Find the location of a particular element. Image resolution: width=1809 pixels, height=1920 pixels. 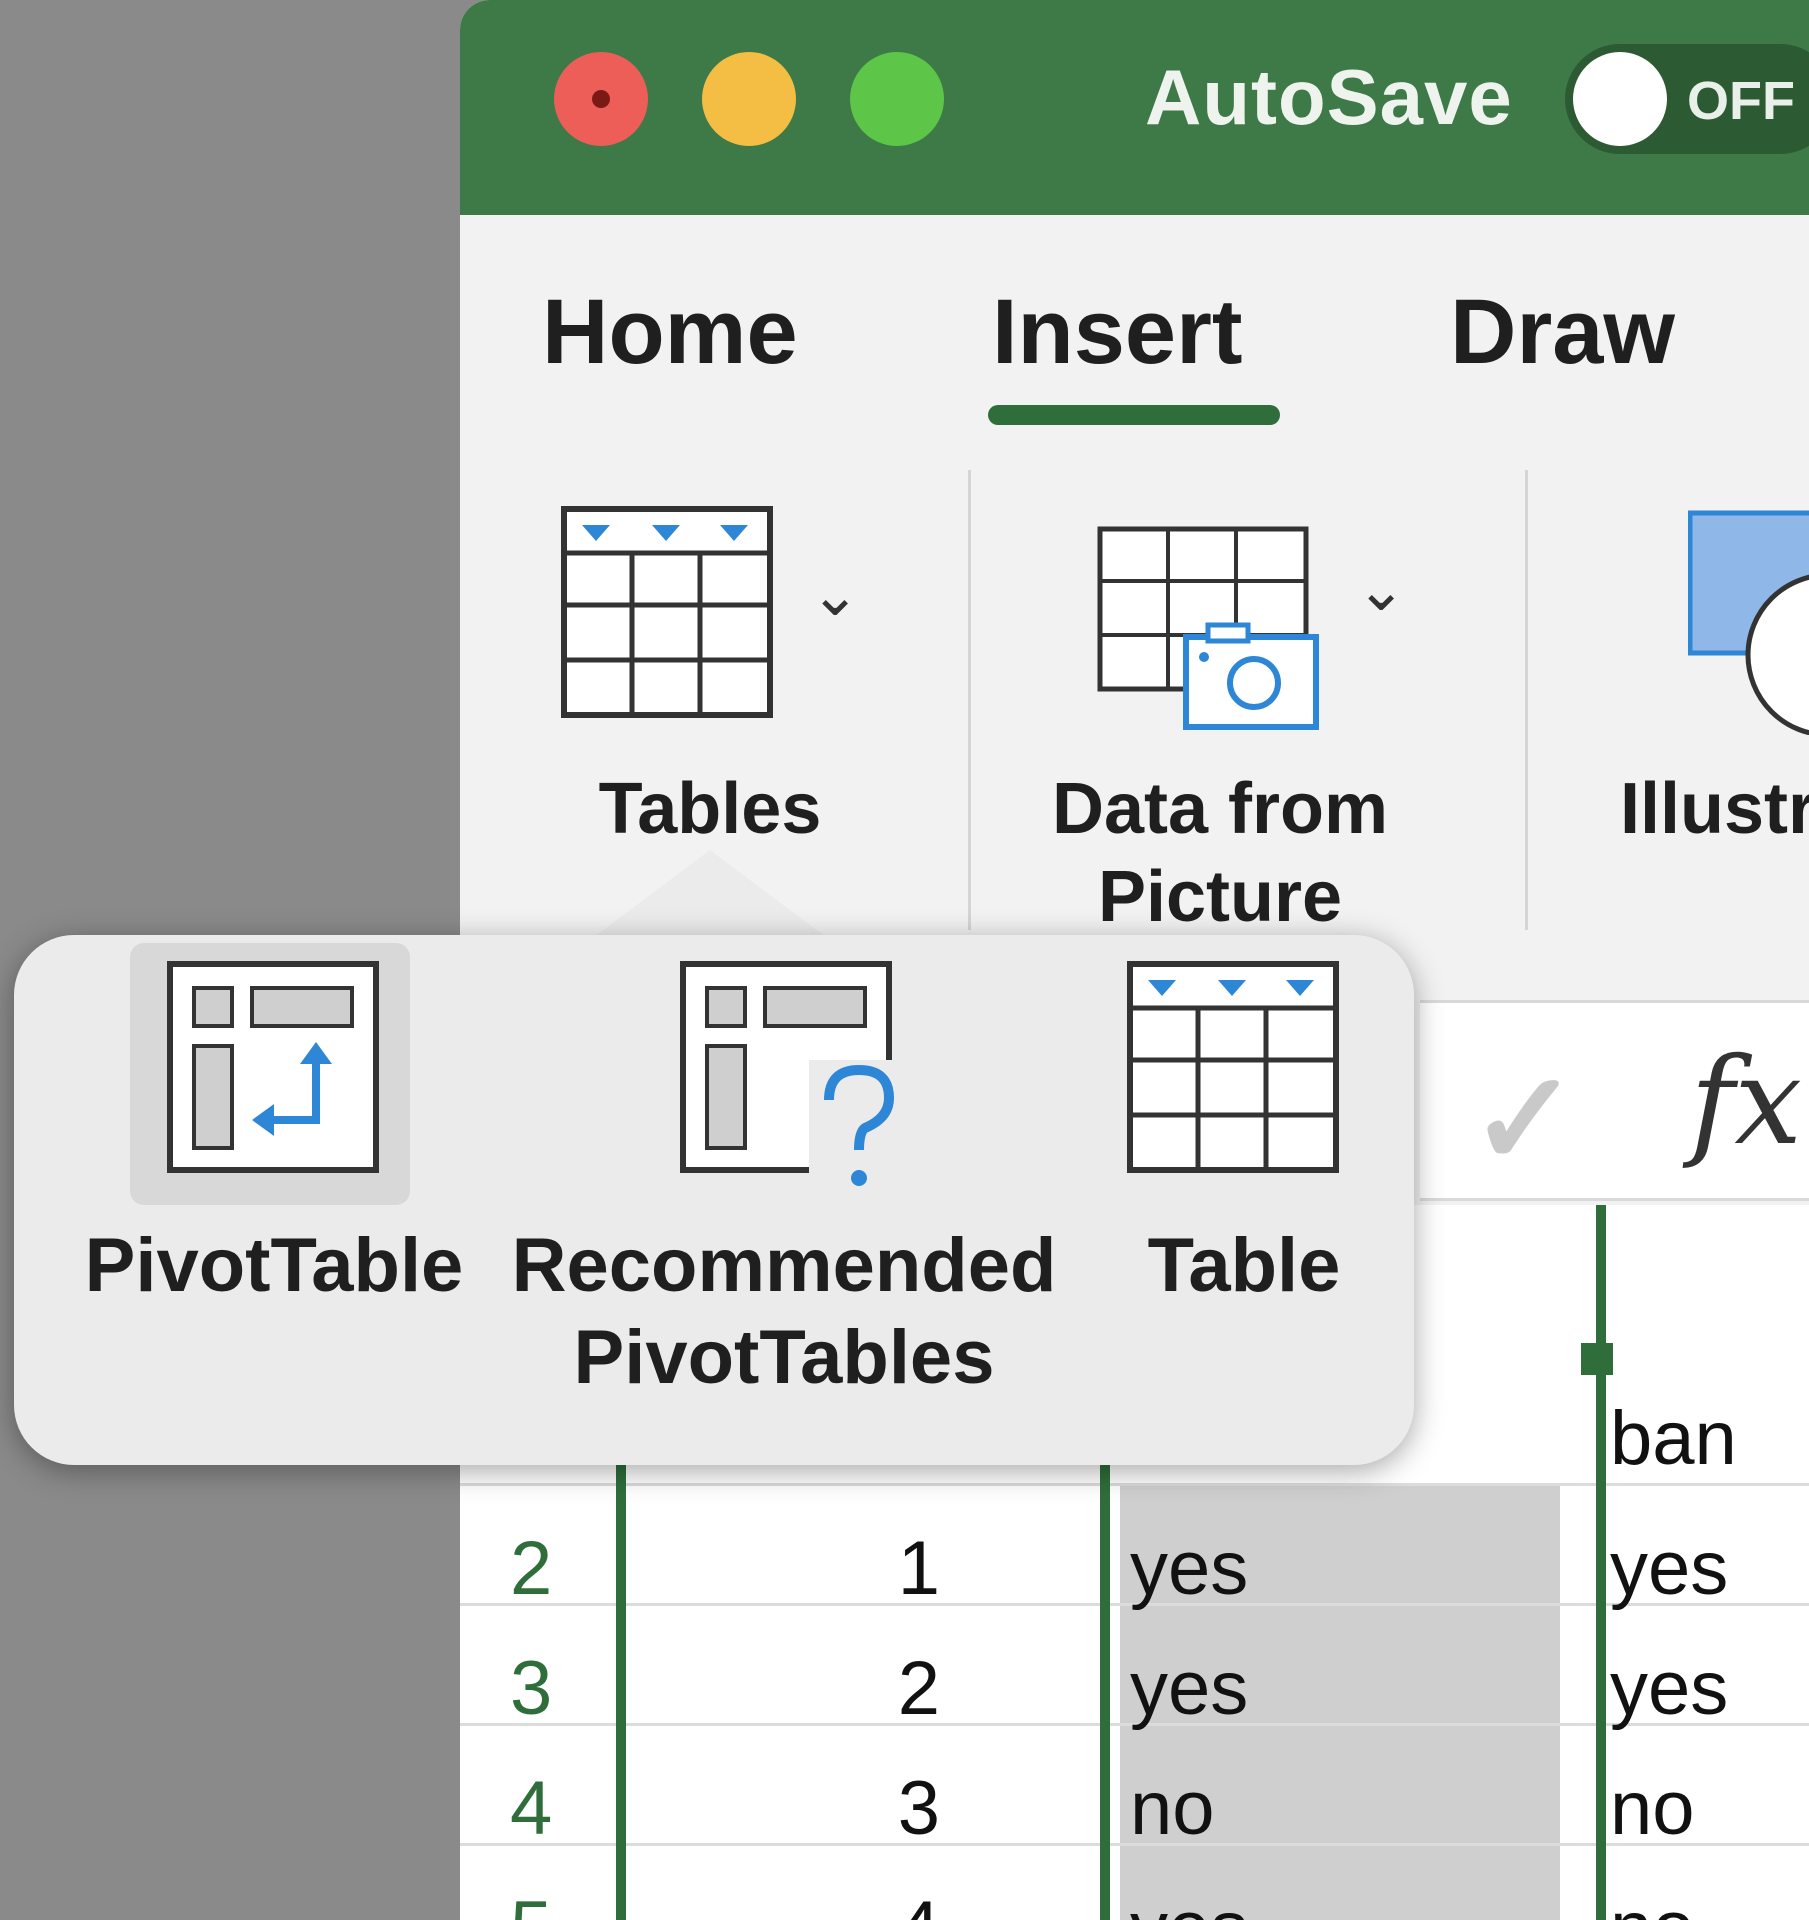

table-grid-icon is located at coordinates (667, 612).